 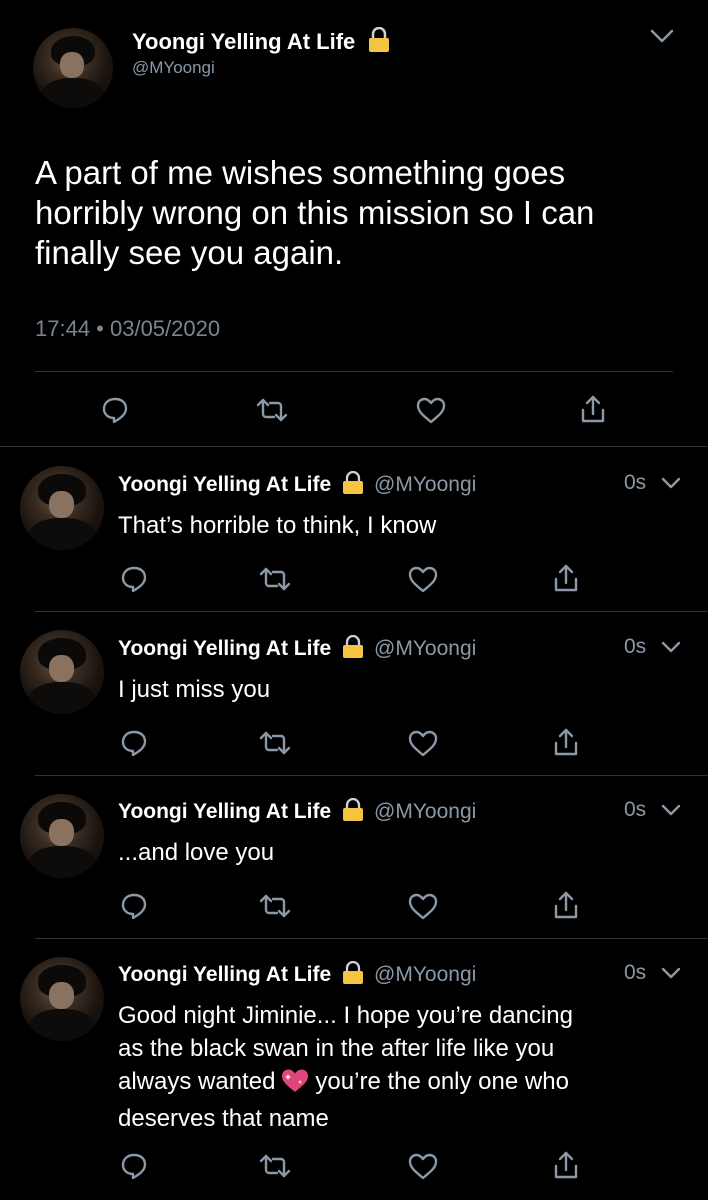 What do you see at coordinates (196, 852) in the screenshot?
I see `reply-text: ...and love you` at bounding box center [196, 852].